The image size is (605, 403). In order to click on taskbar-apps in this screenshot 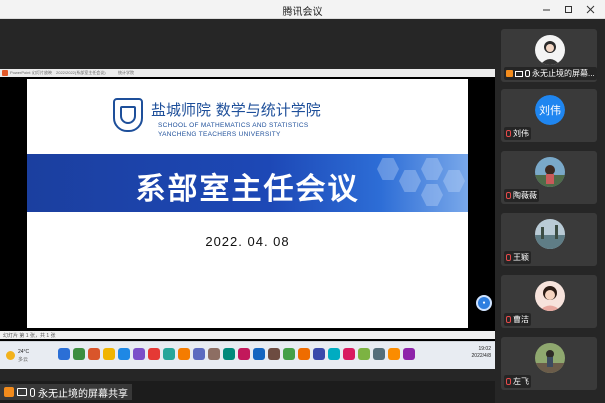, I will do `click(236, 354)`.